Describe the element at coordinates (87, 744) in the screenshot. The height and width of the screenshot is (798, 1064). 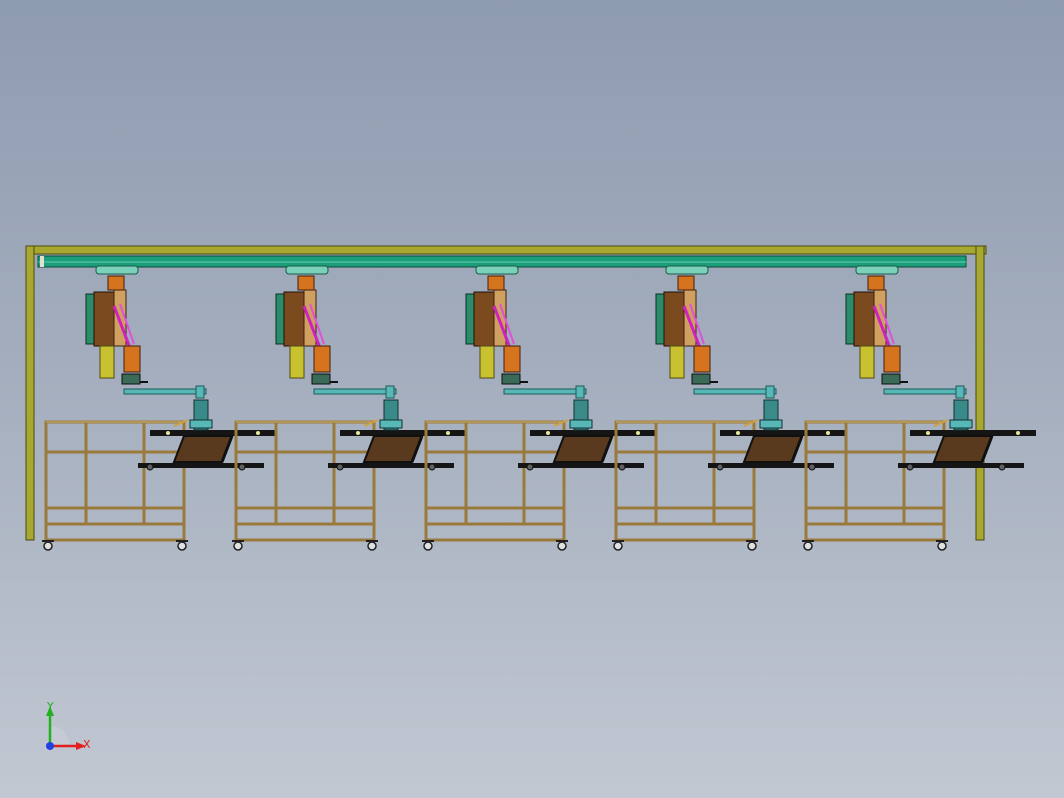
I see `x-axis-label: X` at that location.